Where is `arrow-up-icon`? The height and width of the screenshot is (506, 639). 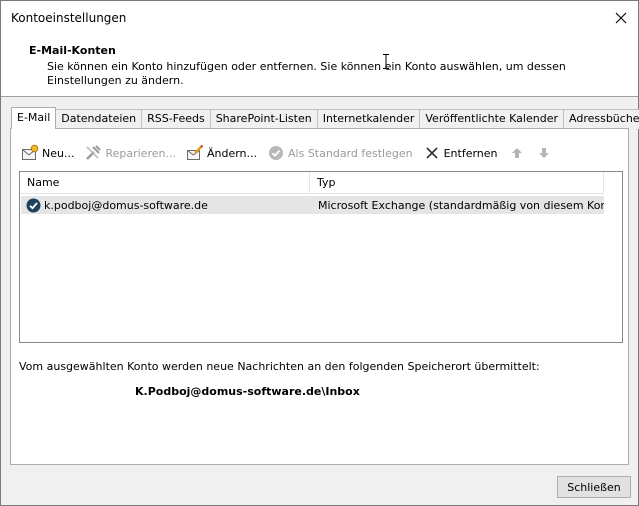 arrow-up-icon is located at coordinates (517, 153).